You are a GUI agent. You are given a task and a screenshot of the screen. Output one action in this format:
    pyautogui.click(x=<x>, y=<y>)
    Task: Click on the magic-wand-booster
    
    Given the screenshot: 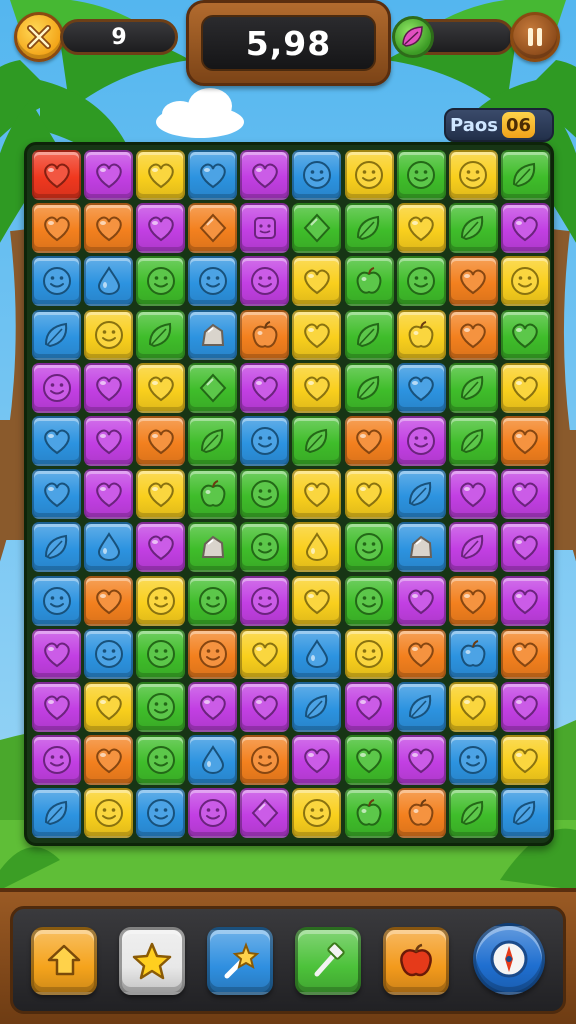 What is the action you would take?
    pyautogui.click(x=240, y=961)
    